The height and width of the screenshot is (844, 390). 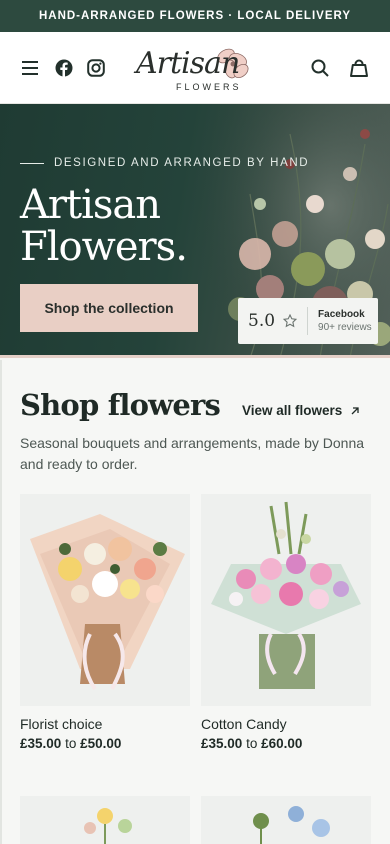 What do you see at coordinates (320, 68) in the screenshot?
I see `search-icon` at bounding box center [320, 68].